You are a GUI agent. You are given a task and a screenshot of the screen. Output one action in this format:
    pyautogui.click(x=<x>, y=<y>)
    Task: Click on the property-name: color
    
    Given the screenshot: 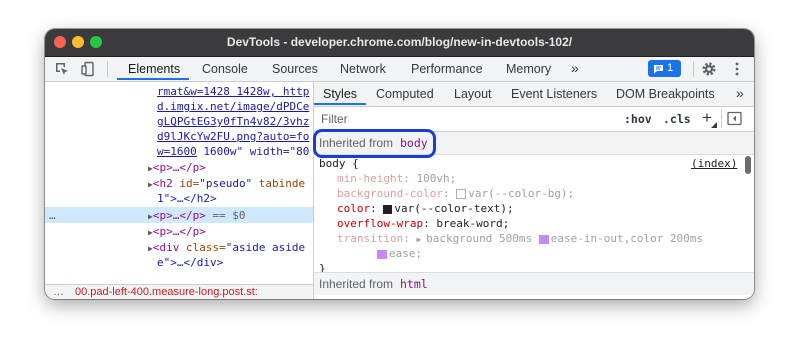 What is the action you would take?
    pyautogui.click(x=354, y=208)
    